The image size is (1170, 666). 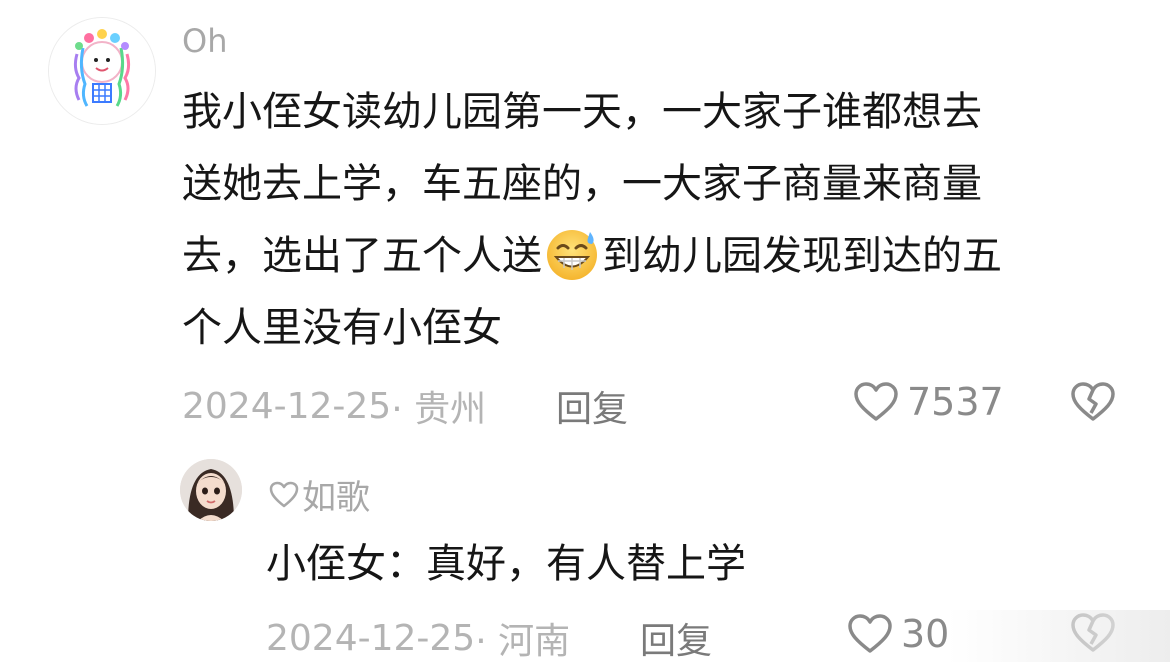 I want to click on main-comment-avatar, so click(x=102, y=71).